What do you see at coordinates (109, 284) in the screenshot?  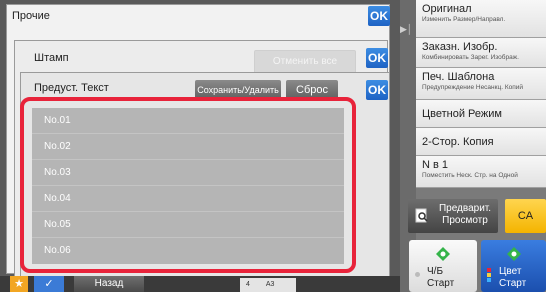 I see `back-button: Назад` at bounding box center [109, 284].